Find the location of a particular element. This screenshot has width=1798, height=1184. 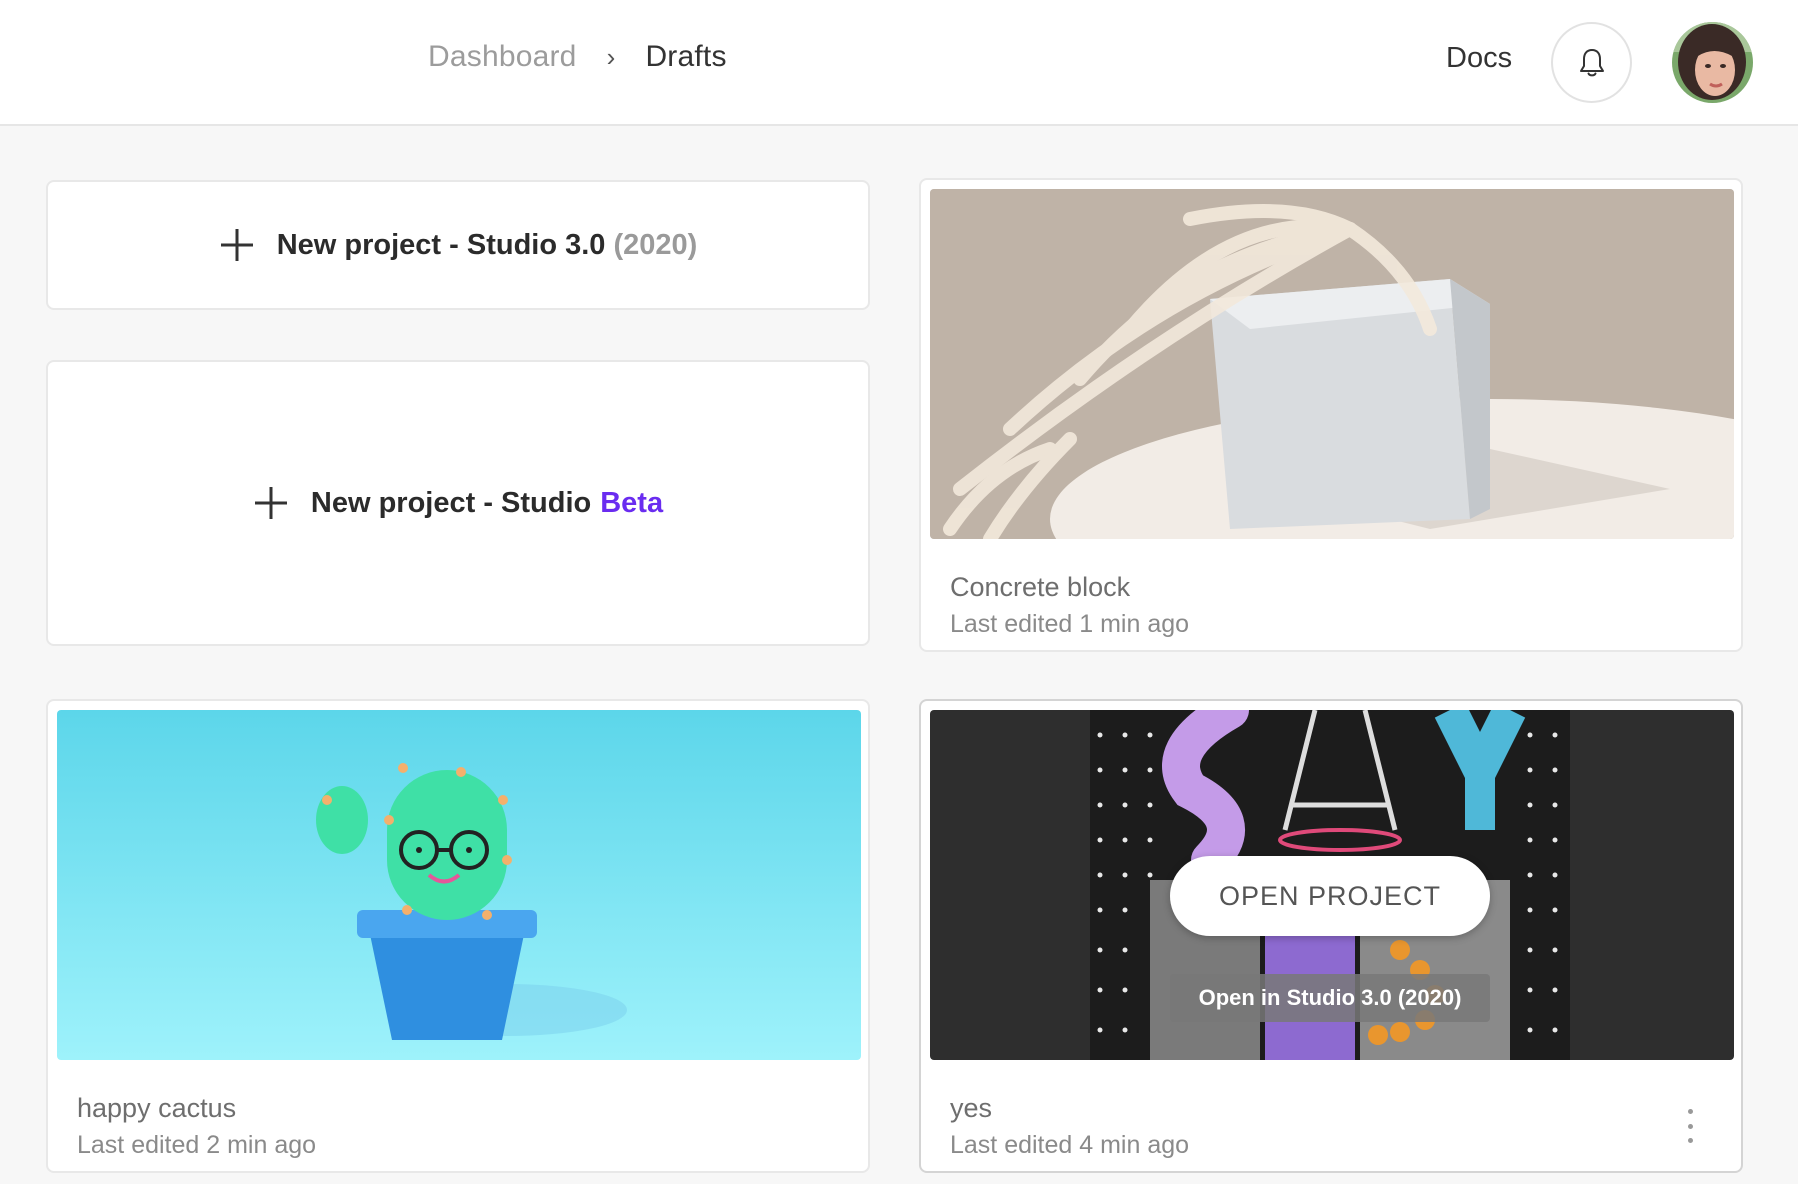

beta-badge: Beta is located at coordinates (632, 502).